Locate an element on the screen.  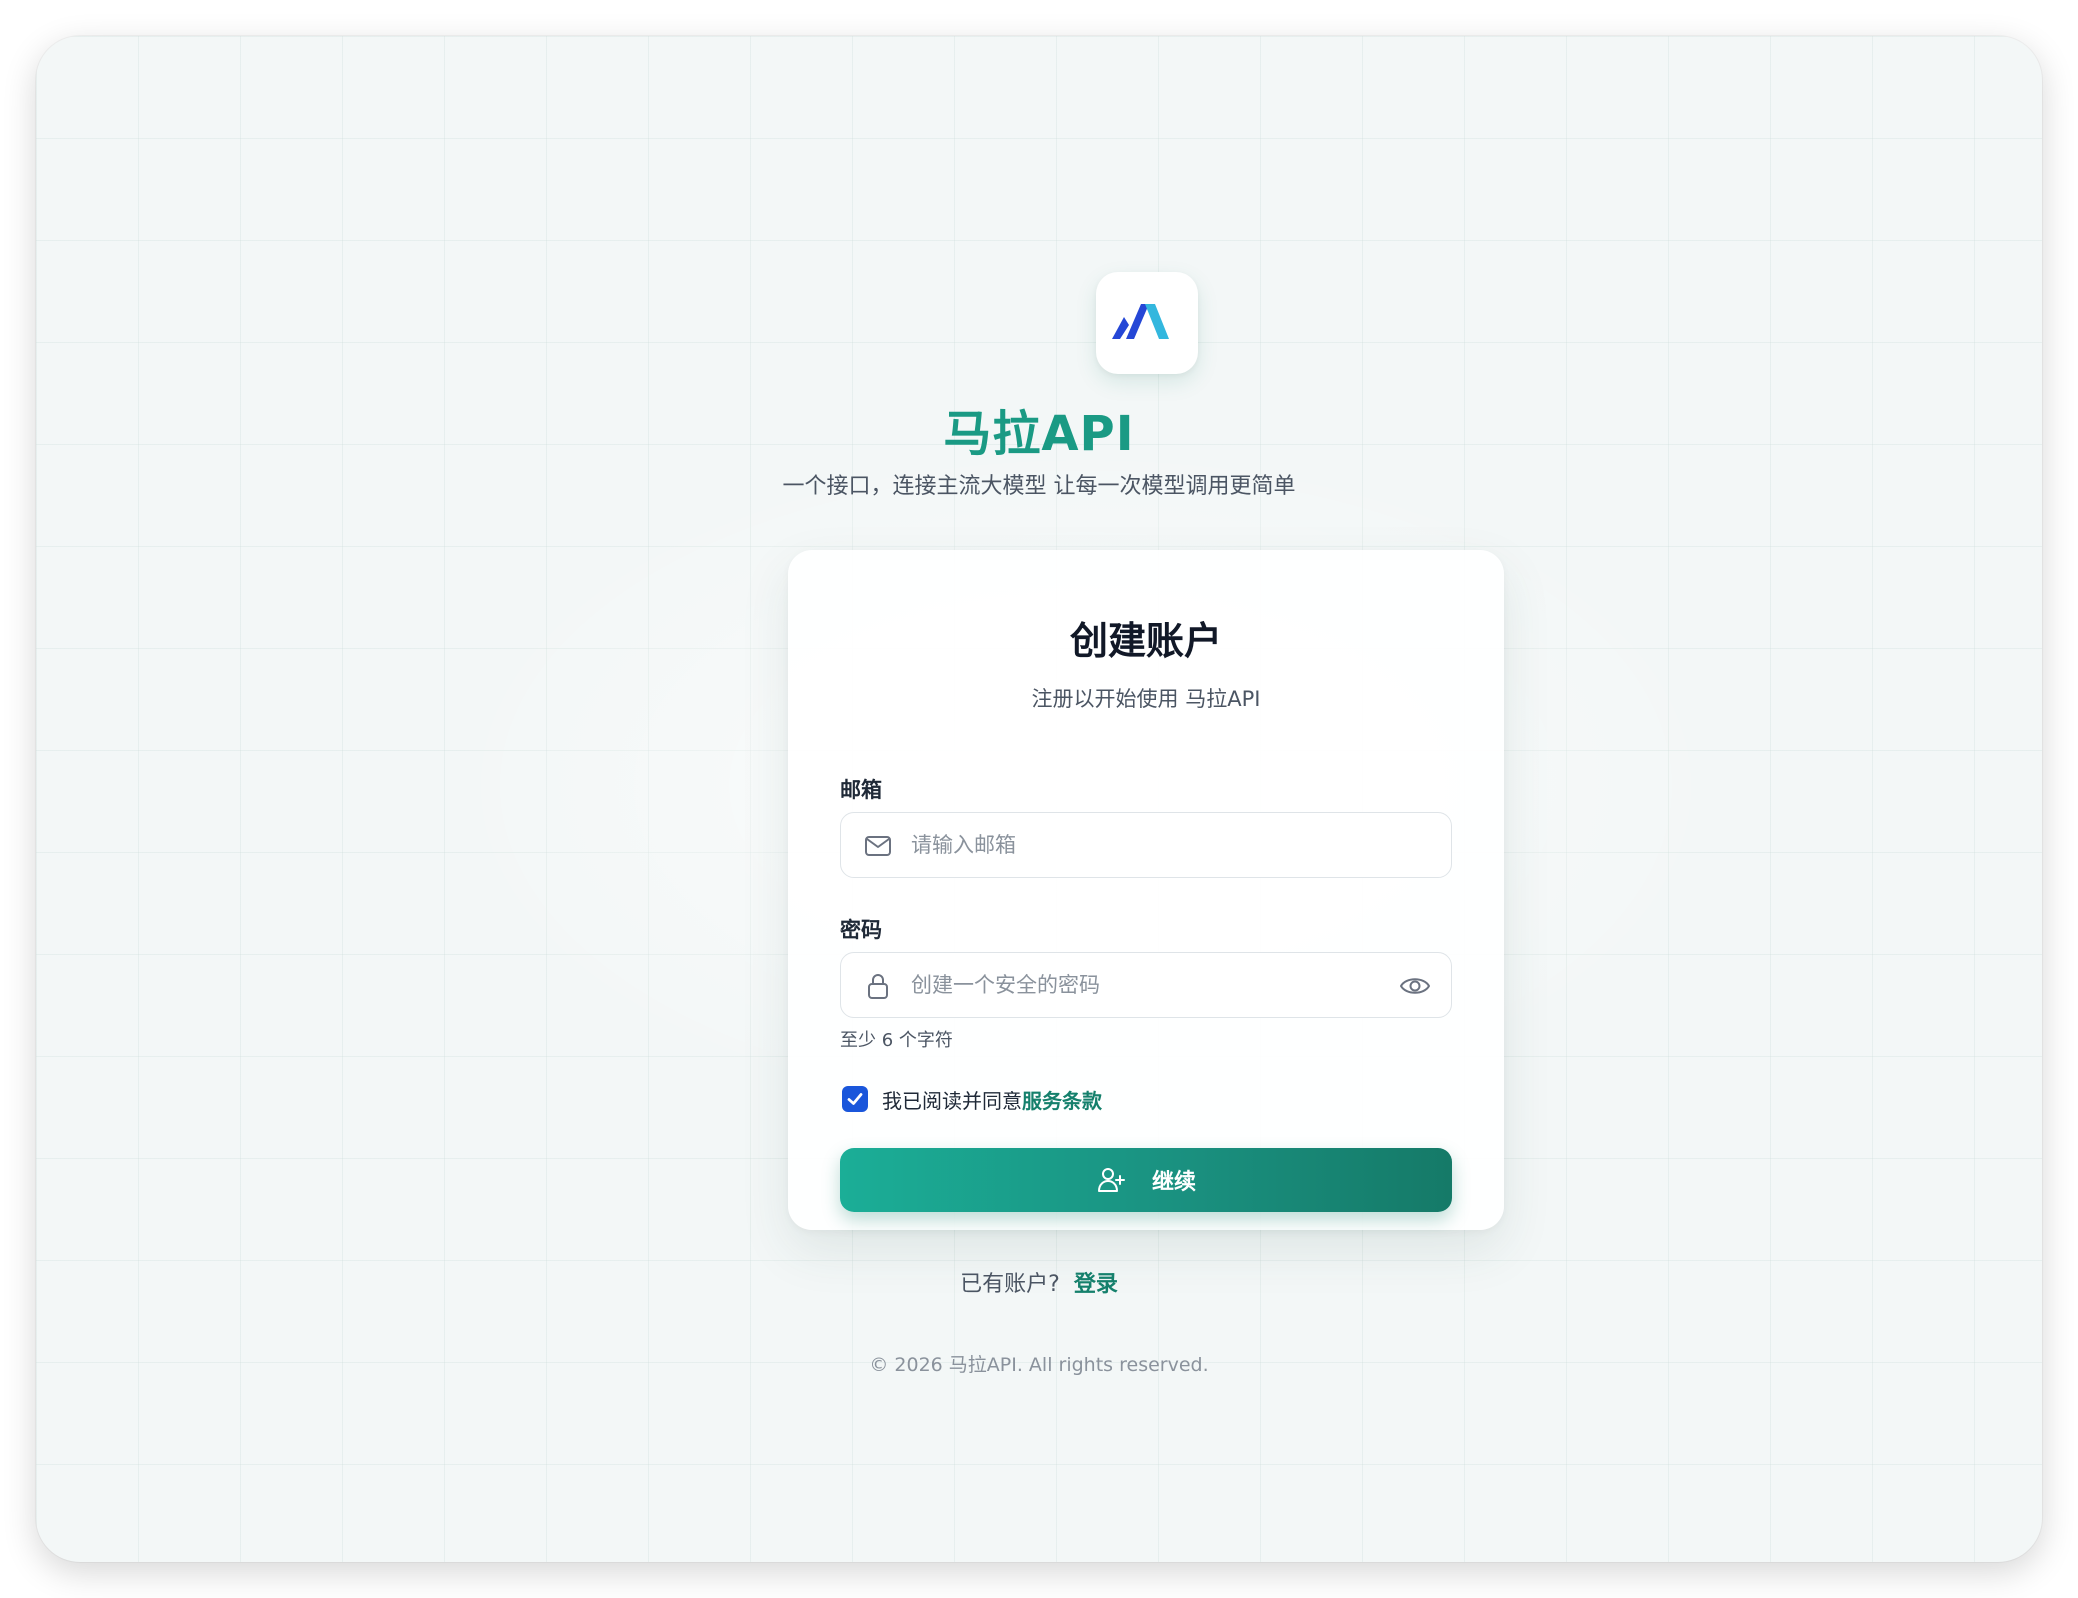
login-prompt: 已有账户? 登录 is located at coordinates (1039, 1282).